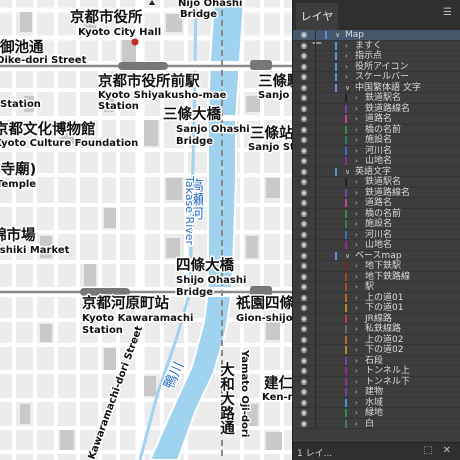  What do you see at coordinates (376, 329) in the screenshot?
I see `layer-row: ◉ › 私鉄線路` at bounding box center [376, 329].